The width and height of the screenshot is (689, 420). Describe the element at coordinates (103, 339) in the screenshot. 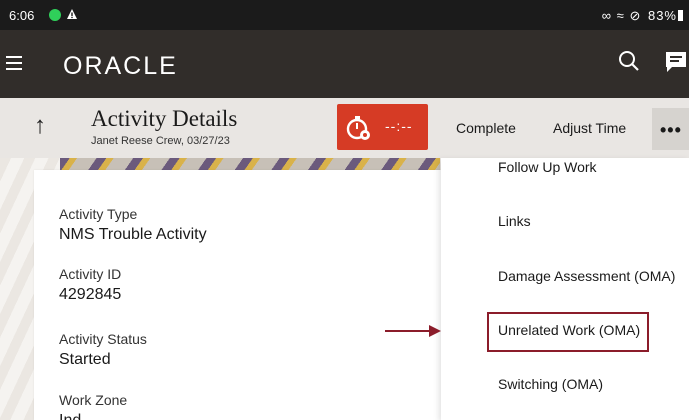

I see `activity-status-label: Activity Status` at that location.